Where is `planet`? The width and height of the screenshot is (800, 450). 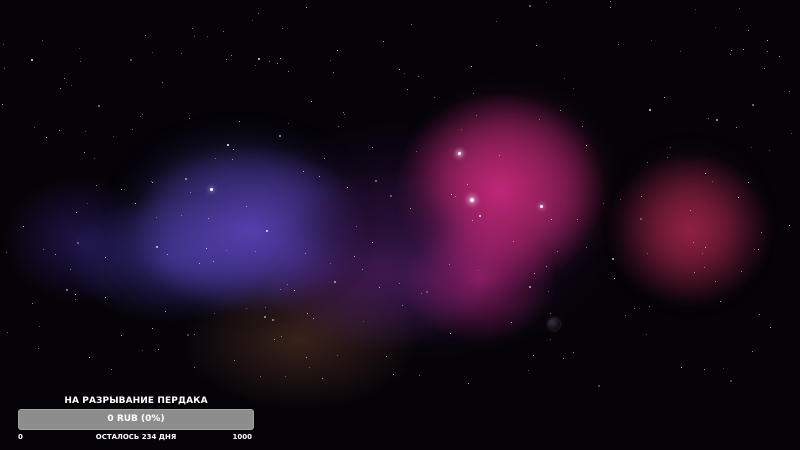
planet is located at coordinates (554, 324).